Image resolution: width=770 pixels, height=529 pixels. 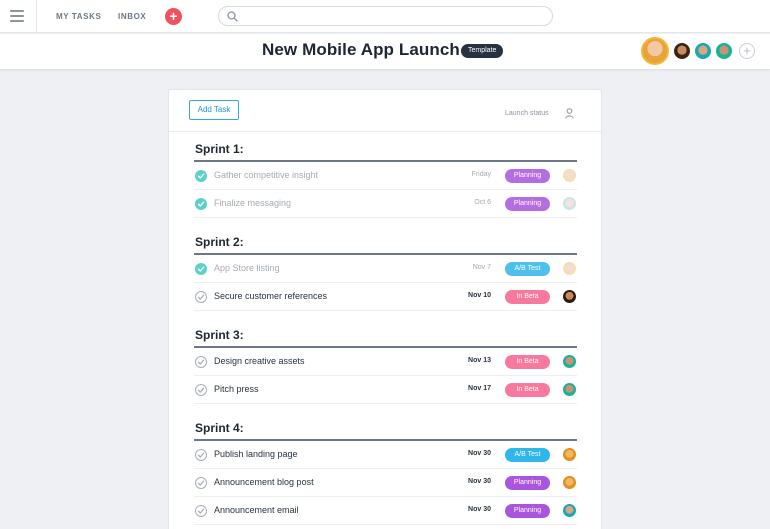 What do you see at coordinates (264, 482) in the screenshot?
I see `task-name: Announcement blog post` at bounding box center [264, 482].